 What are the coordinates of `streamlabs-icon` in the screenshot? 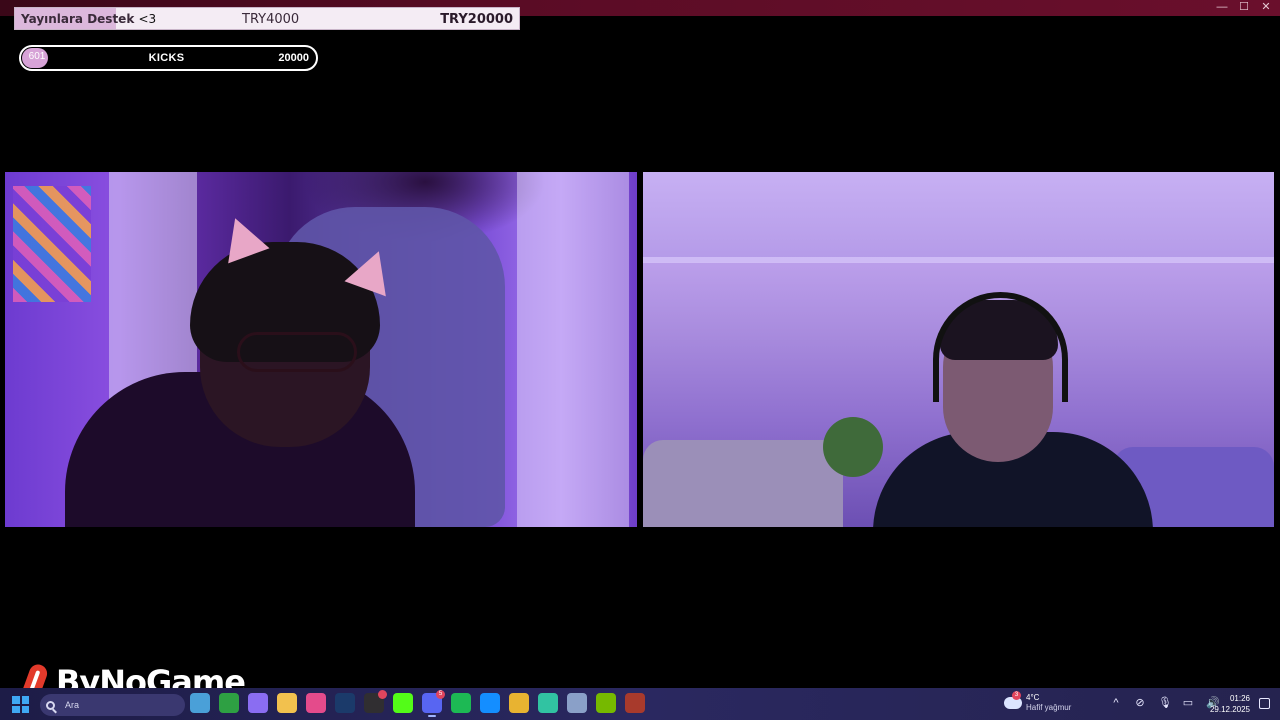 It's located at (548, 703).